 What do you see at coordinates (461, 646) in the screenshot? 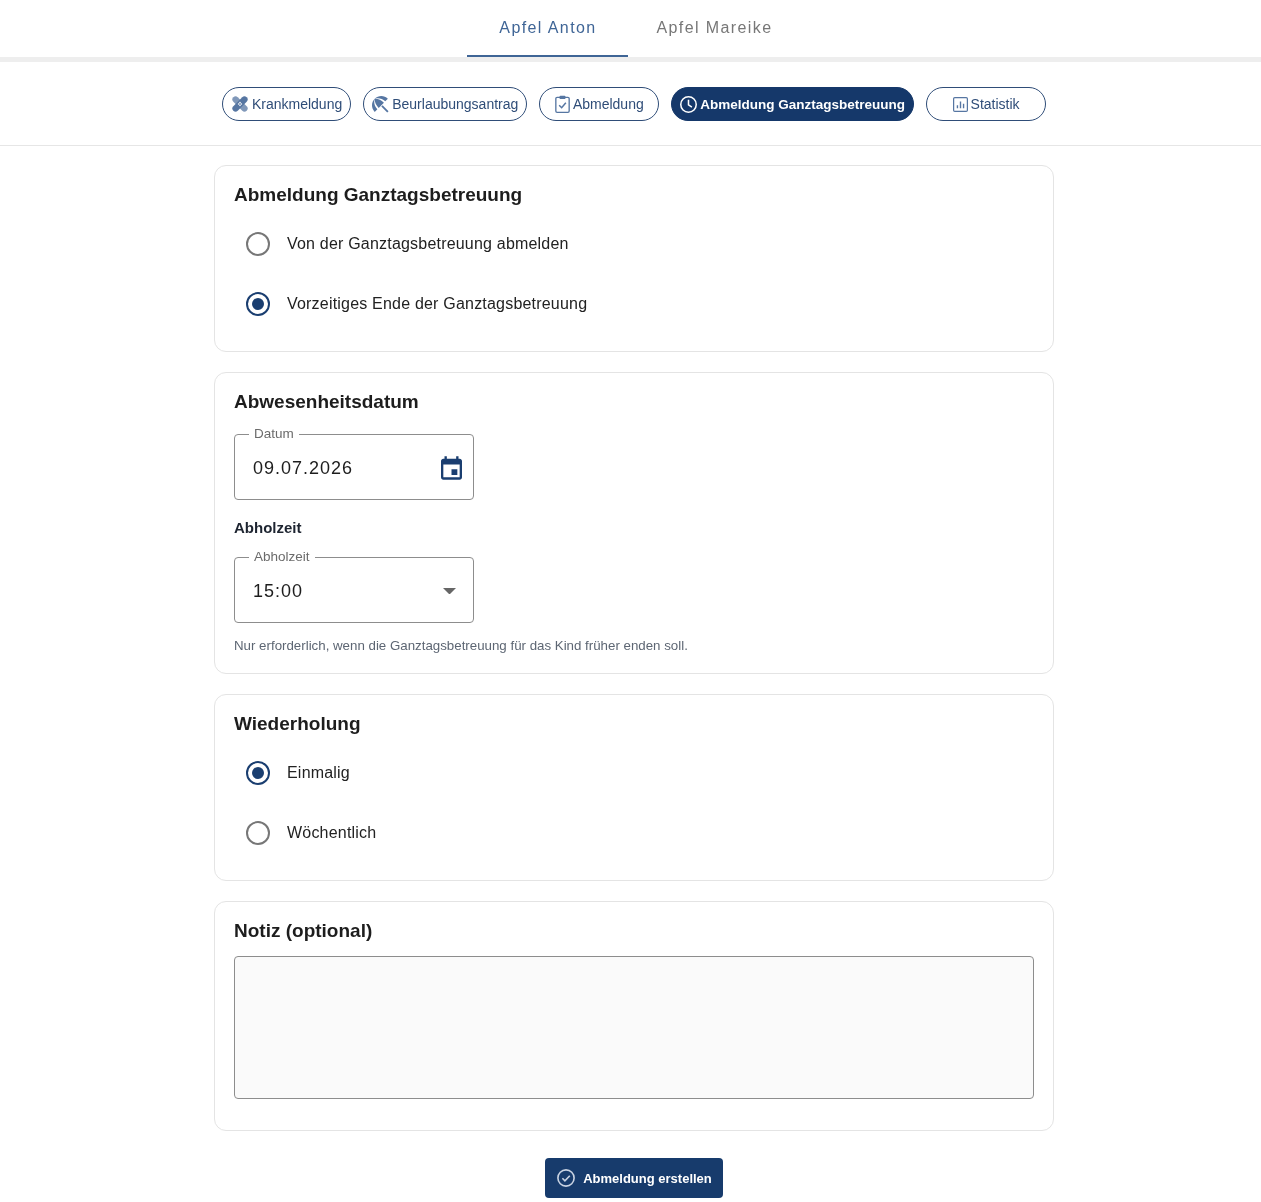
I see `helper-text: Nur erforderlich, wenn die Ganztagsbetreuung für das Kind früher enden soll.` at bounding box center [461, 646].